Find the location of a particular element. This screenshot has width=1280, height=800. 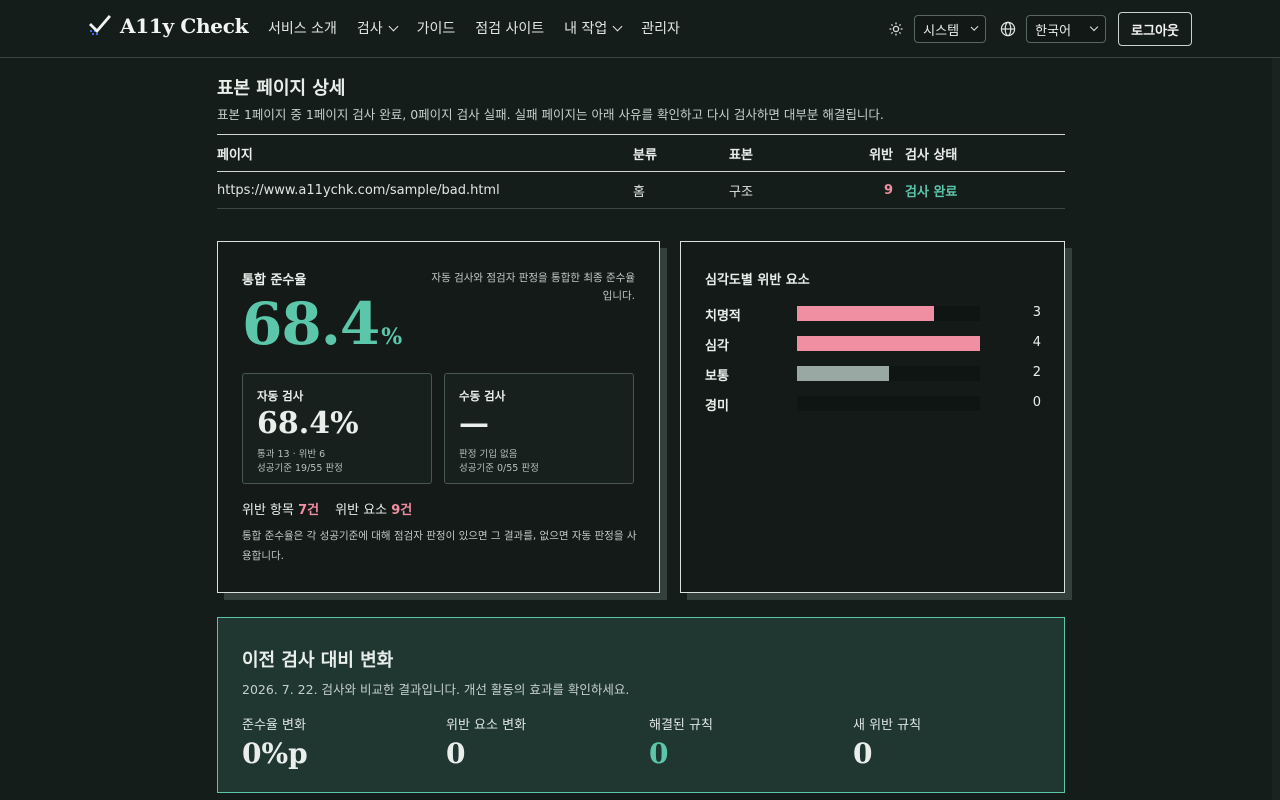

logo: A11y Check is located at coordinates (168, 26).